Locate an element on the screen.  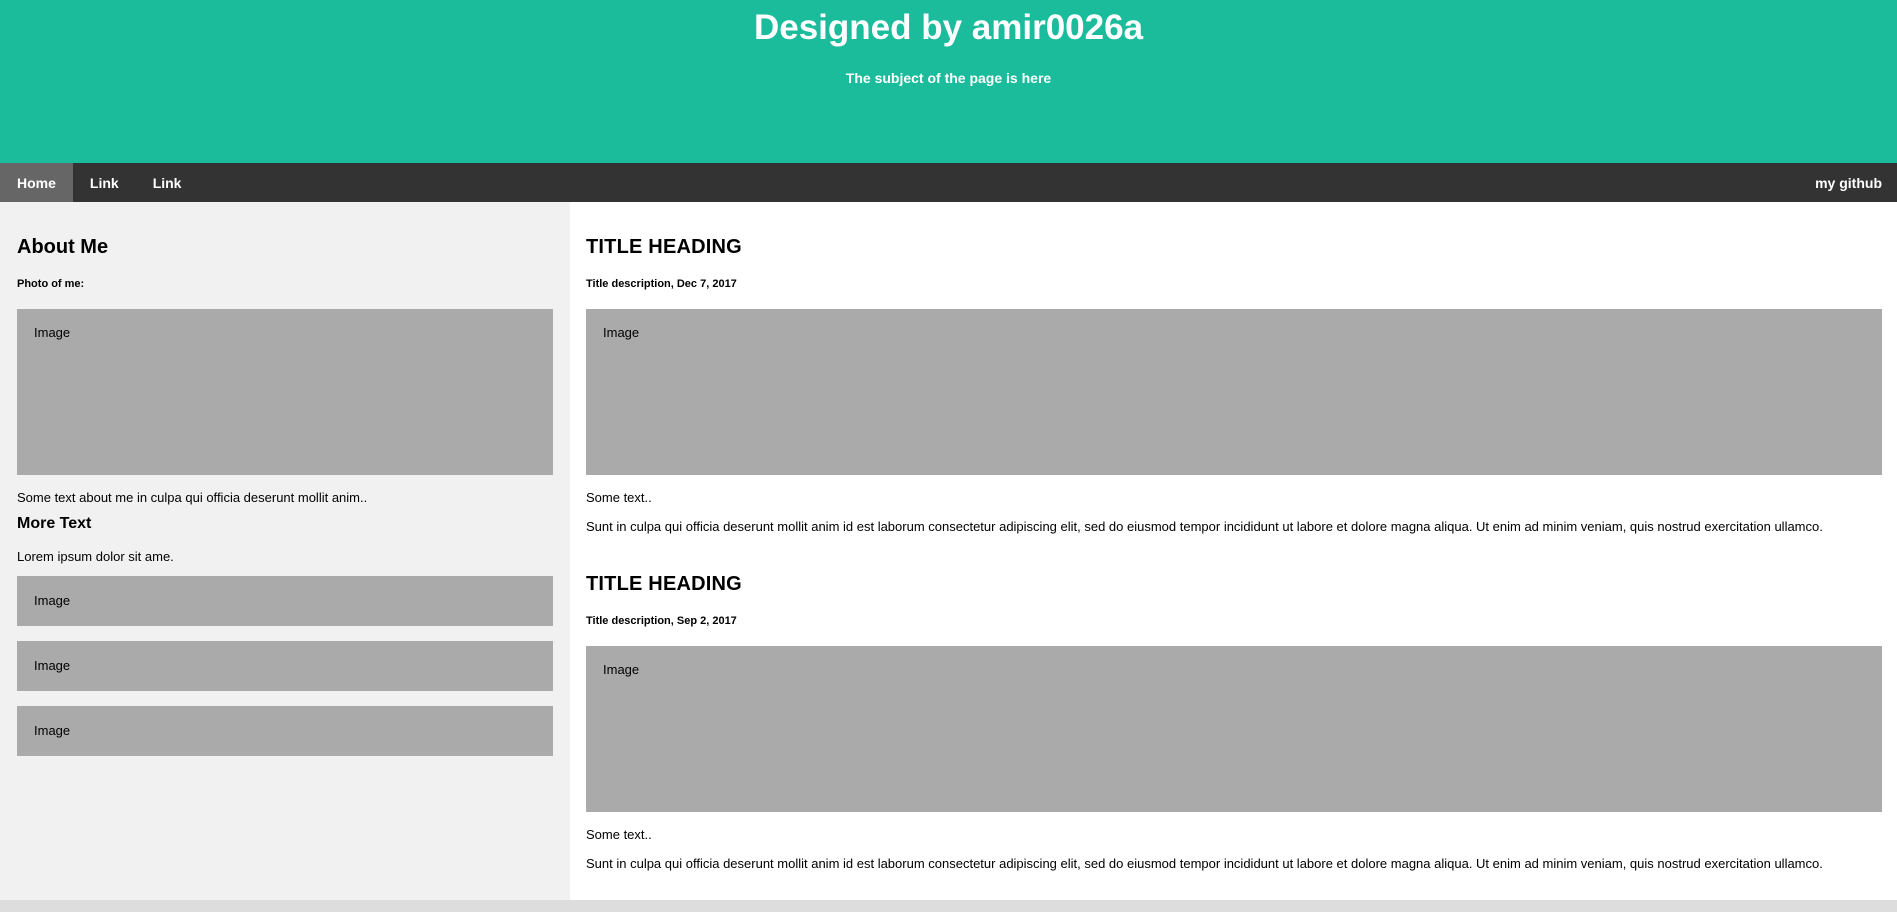
post-description: Title description, Dec 7, 2017 is located at coordinates (661, 284).